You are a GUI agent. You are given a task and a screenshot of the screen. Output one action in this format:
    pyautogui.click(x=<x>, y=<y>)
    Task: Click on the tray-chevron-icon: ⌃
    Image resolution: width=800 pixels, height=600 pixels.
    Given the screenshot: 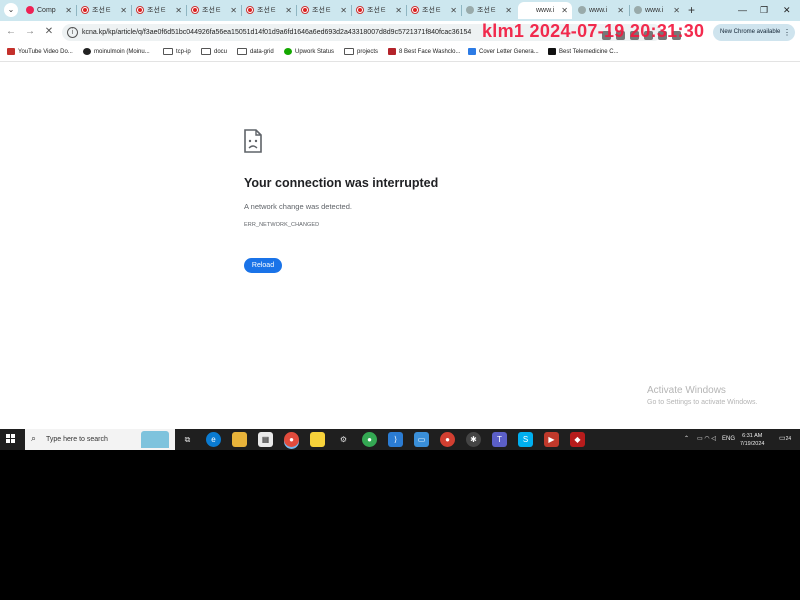 What is the action you would take?
    pyautogui.click(x=686, y=439)
    